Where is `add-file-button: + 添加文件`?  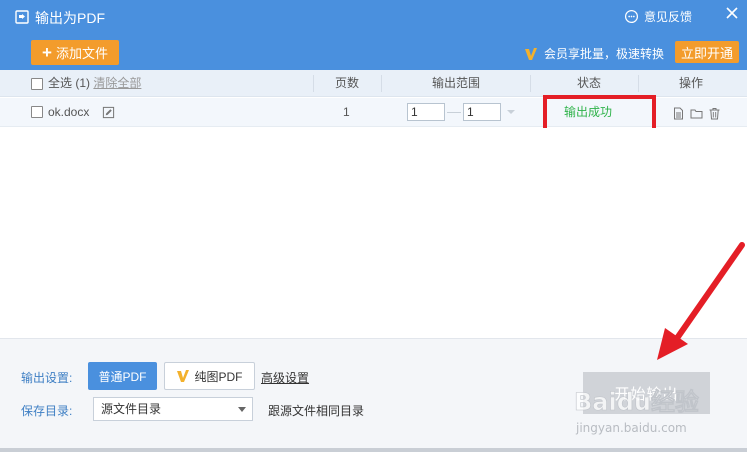 add-file-button: + 添加文件 is located at coordinates (75, 52).